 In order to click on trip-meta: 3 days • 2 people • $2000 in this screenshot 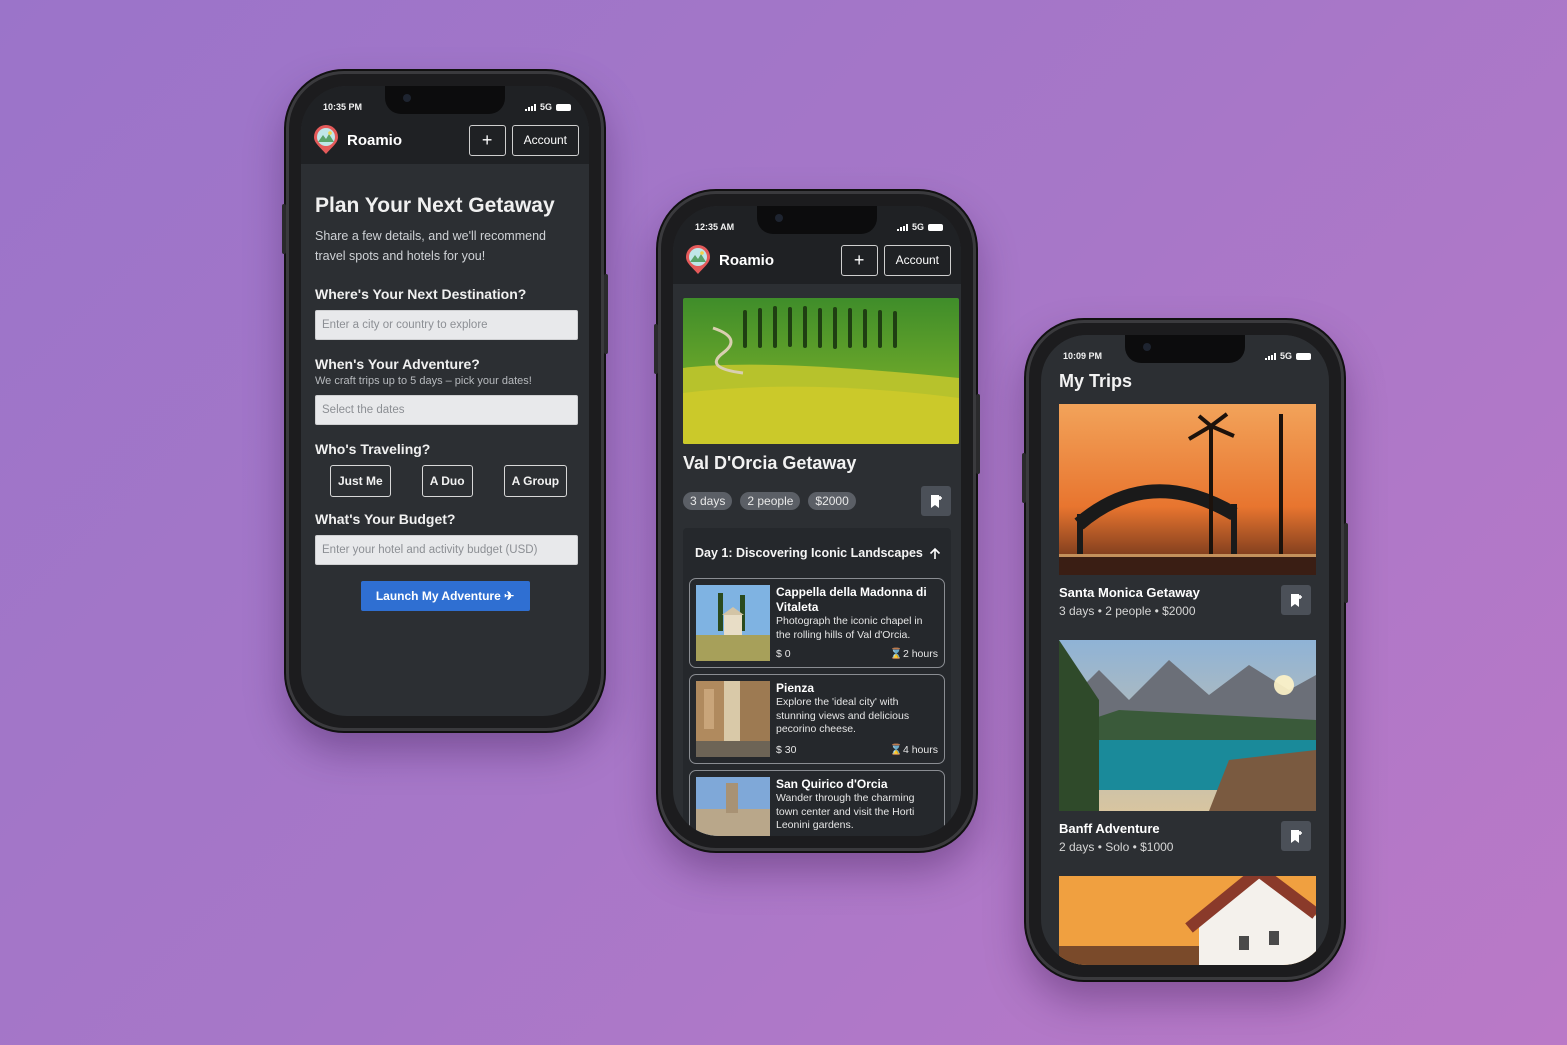, I will do `click(1127, 611)`.